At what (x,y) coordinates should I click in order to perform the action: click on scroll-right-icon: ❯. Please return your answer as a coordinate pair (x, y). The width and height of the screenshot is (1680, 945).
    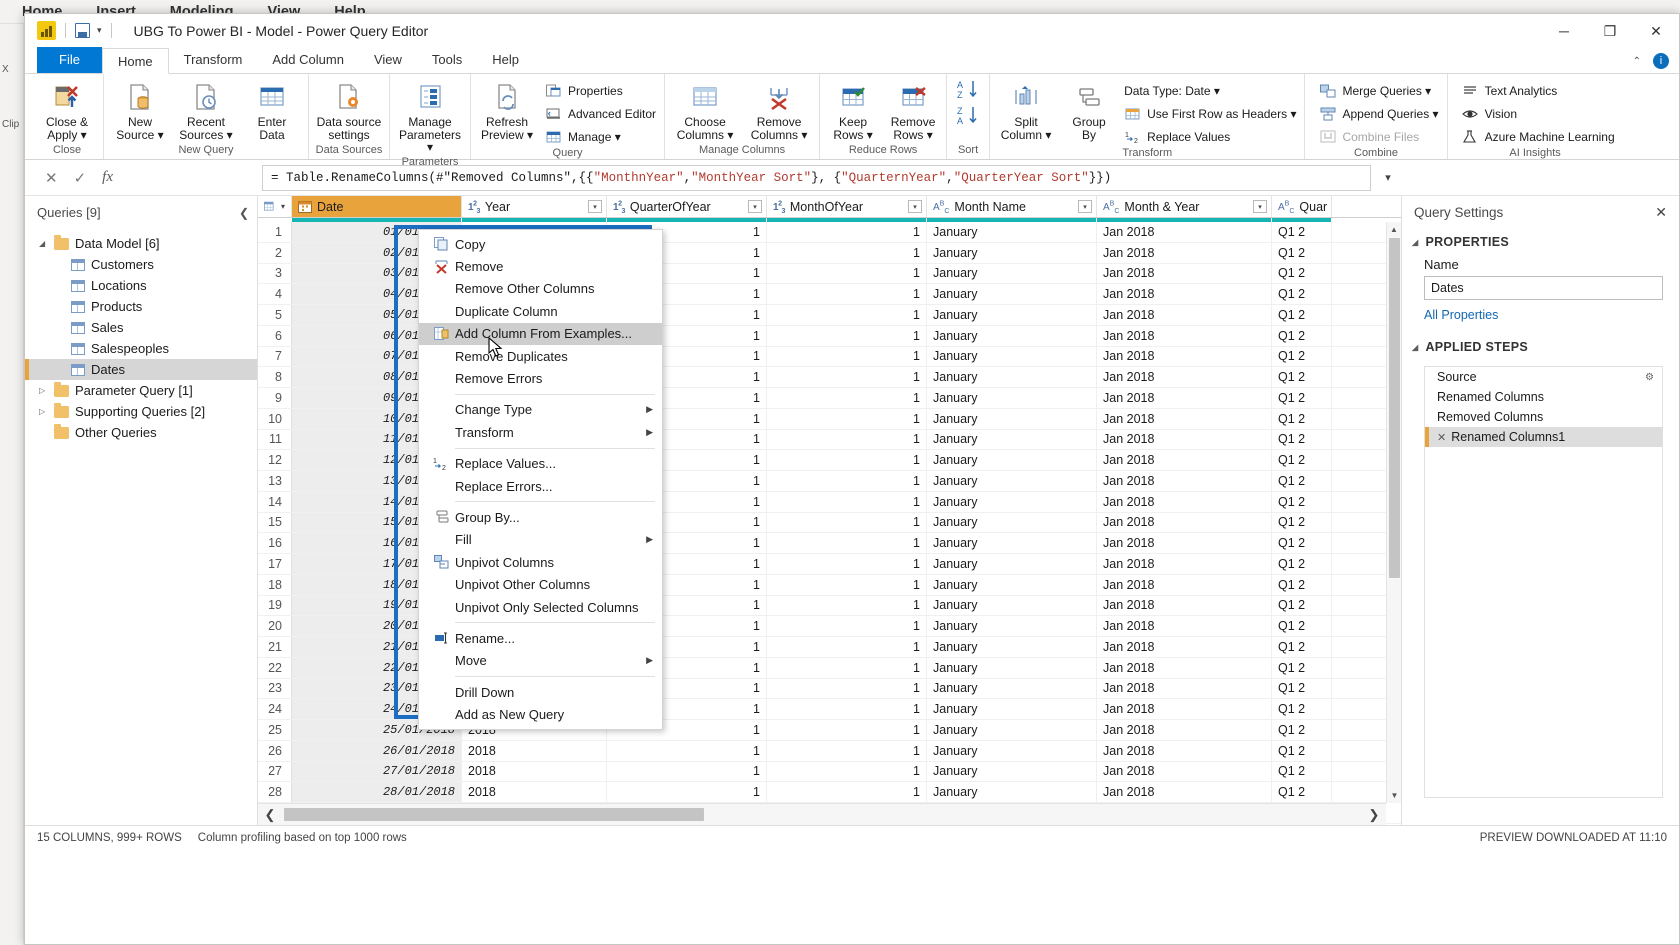
    Looking at the image, I should click on (1374, 815).